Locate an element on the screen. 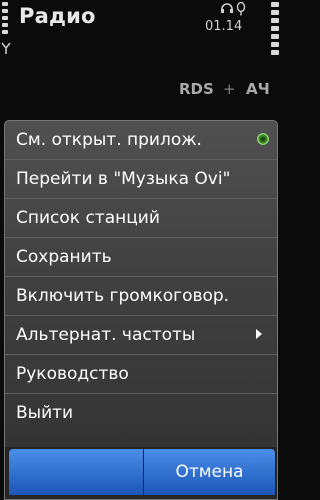 The width and height of the screenshot is (320, 500). menu-item-save: Сохранить is located at coordinates (141, 257).